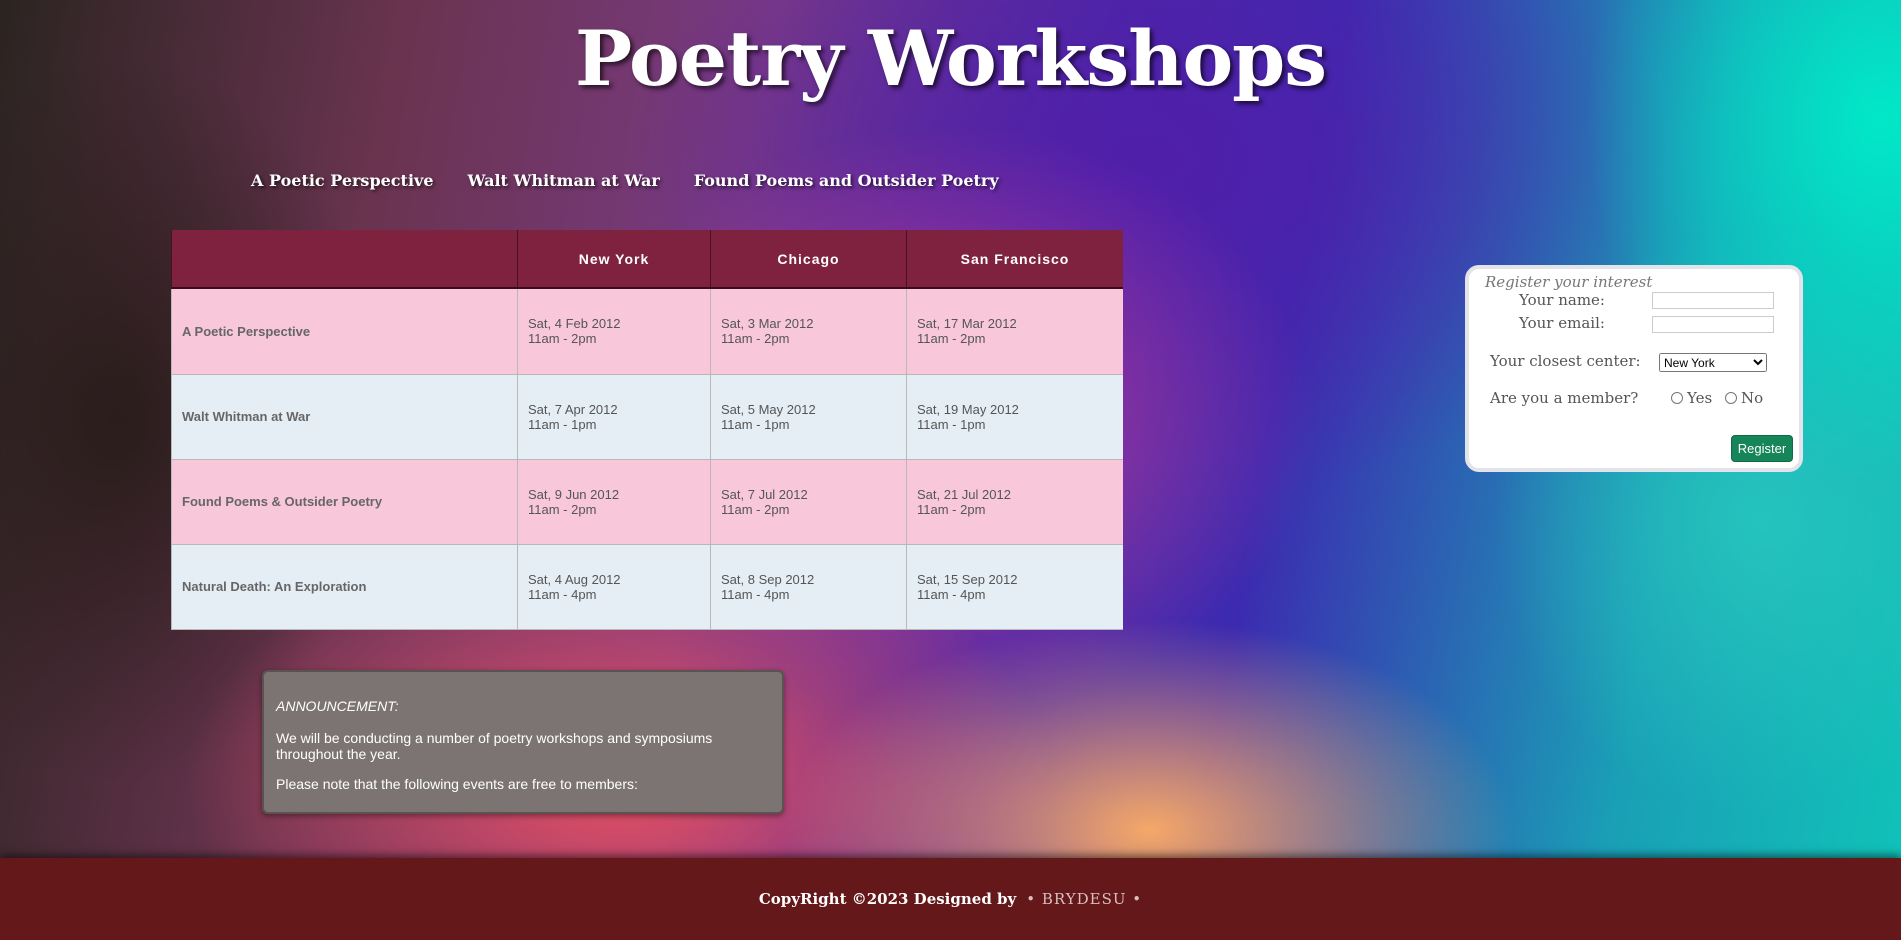 The width and height of the screenshot is (1901, 940). I want to click on register-legend: Register your interest, so click(1569, 282).